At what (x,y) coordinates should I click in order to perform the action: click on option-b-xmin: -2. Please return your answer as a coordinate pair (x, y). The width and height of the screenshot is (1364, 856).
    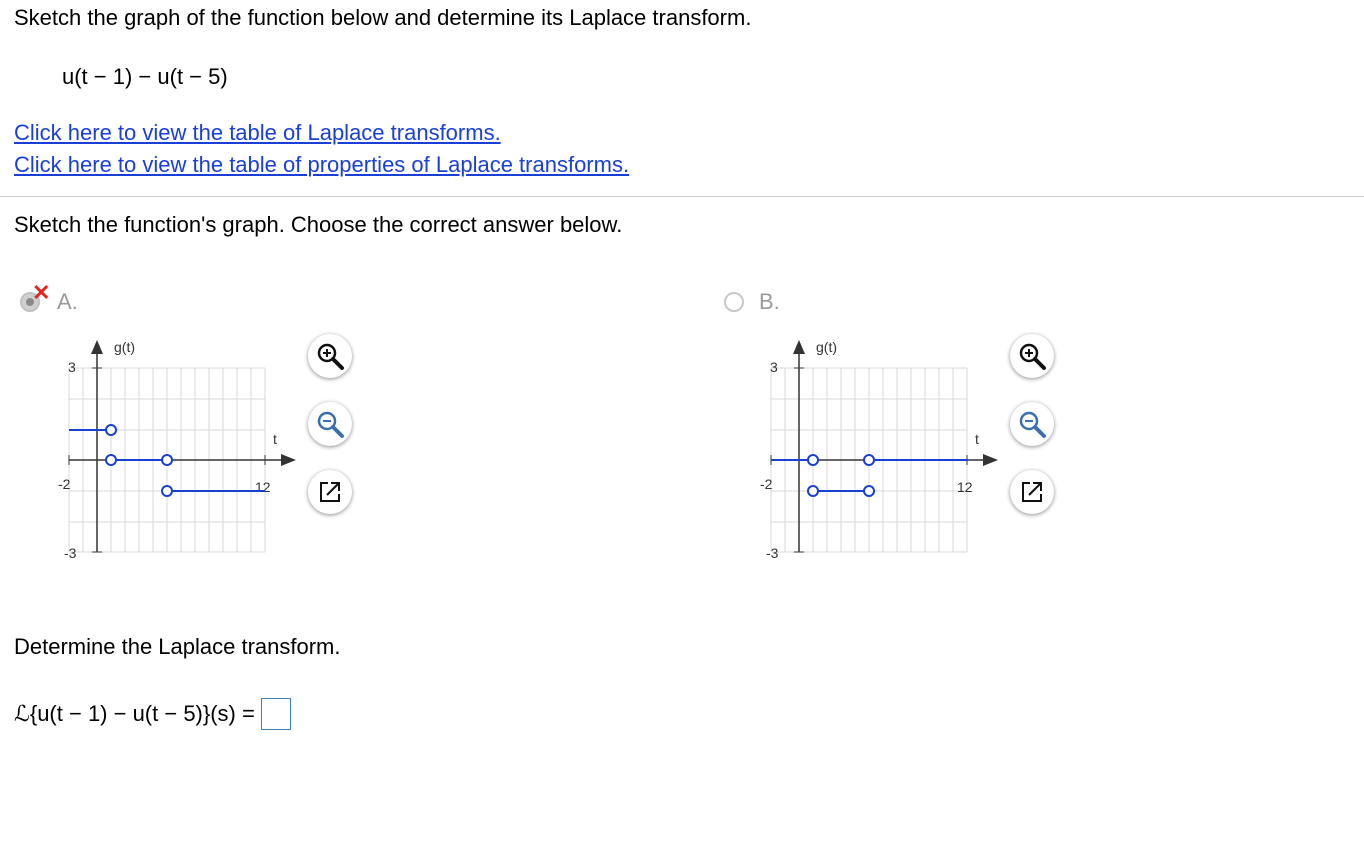
    Looking at the image, I should click on (766, 484).